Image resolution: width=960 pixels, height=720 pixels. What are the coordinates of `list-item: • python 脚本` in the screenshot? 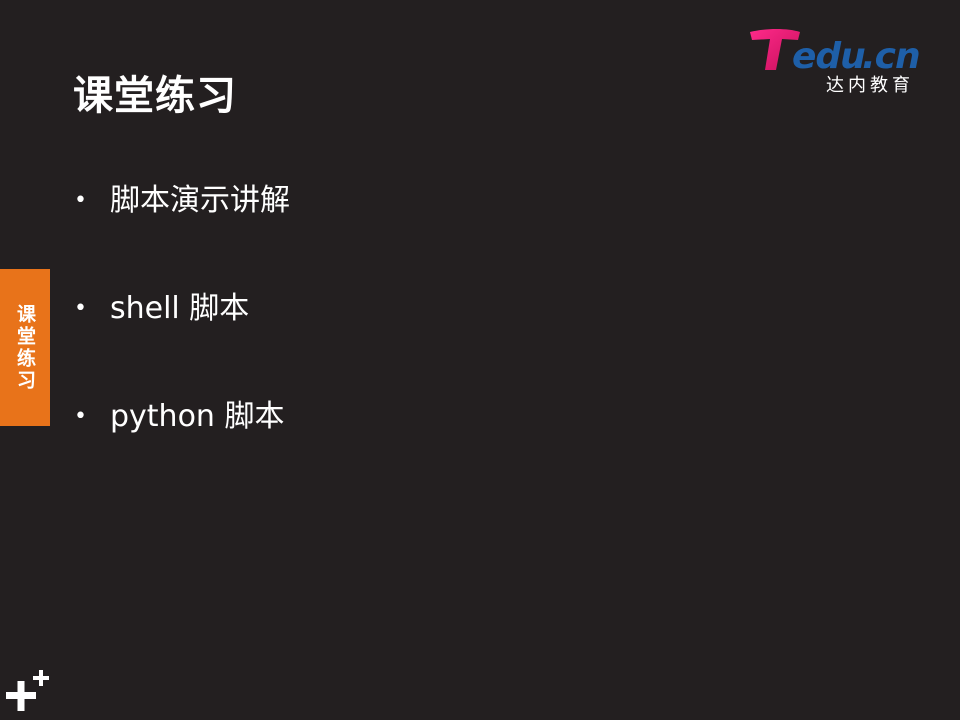 It's located at (182, 448).